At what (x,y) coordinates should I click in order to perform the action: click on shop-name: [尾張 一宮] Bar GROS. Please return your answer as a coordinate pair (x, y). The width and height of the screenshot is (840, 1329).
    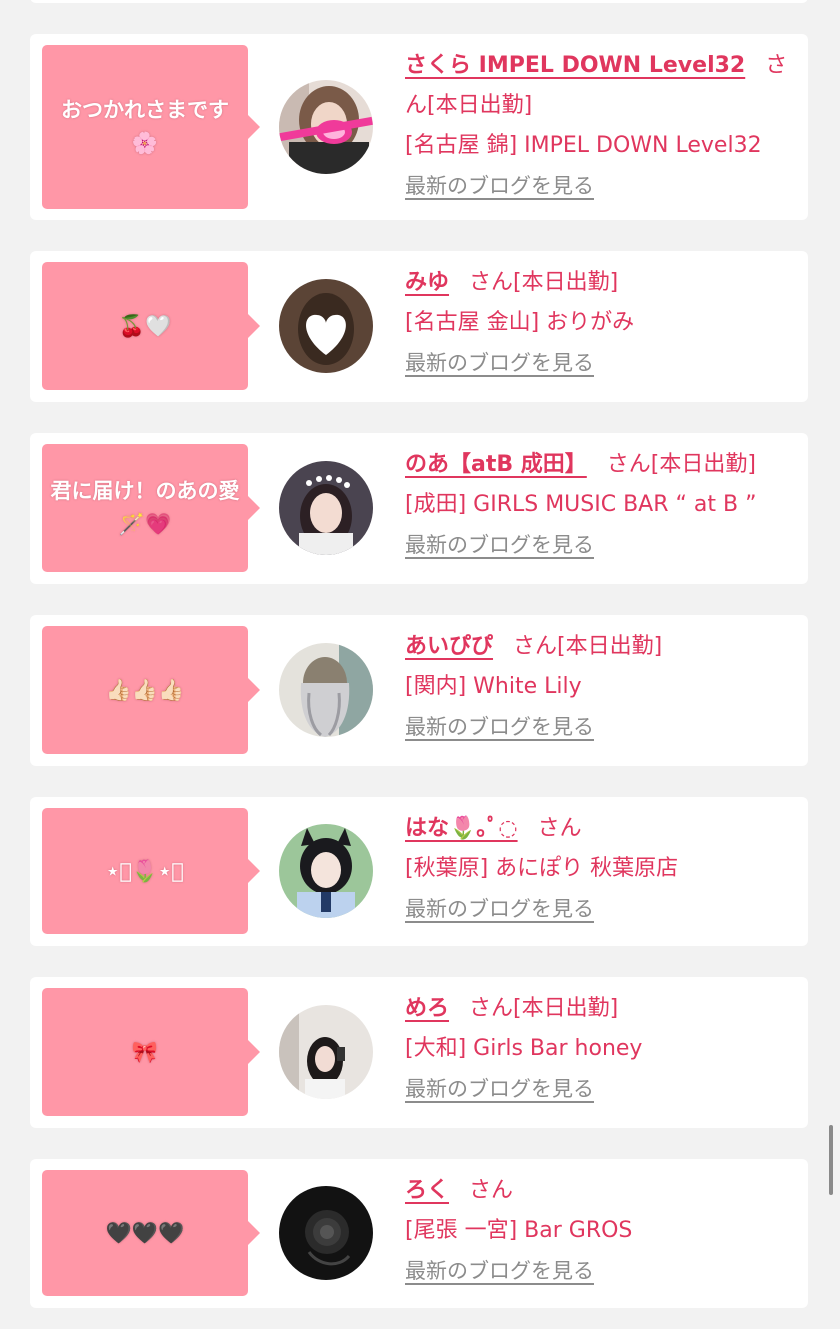
    Looking at the image, I should click on (519, 1230).